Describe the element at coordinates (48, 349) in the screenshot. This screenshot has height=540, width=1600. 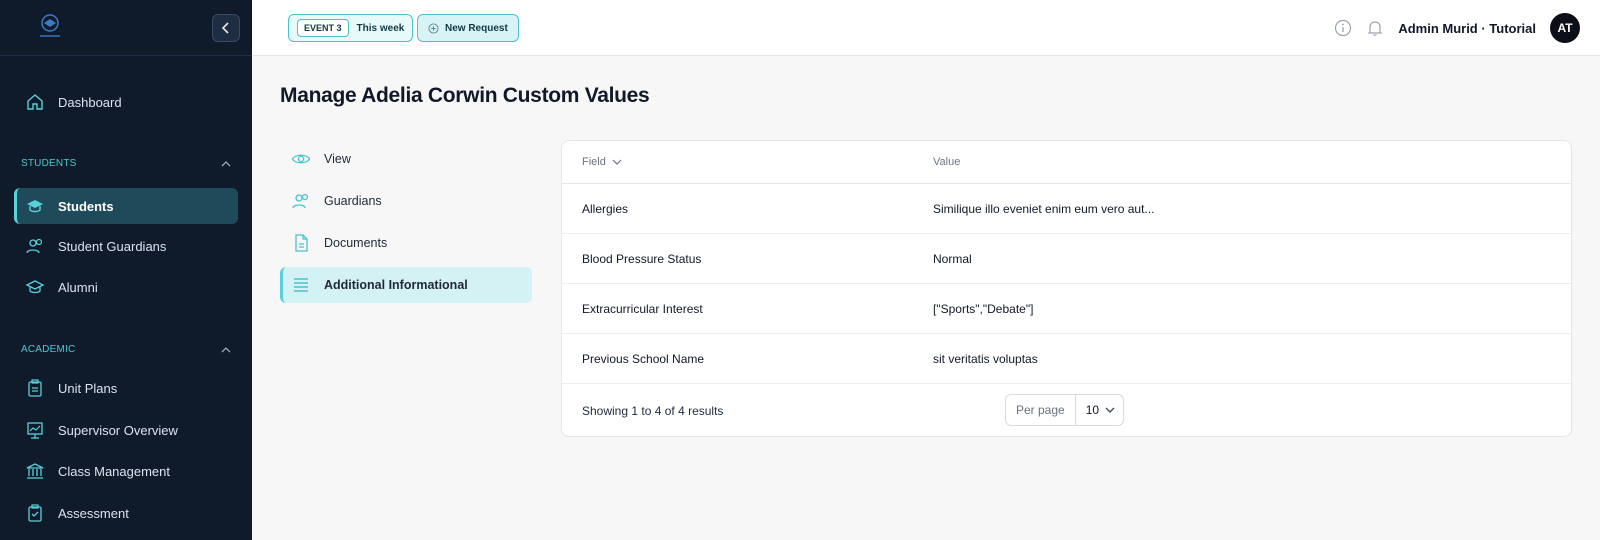
I see `section-title: ACADEMIC` at that location.